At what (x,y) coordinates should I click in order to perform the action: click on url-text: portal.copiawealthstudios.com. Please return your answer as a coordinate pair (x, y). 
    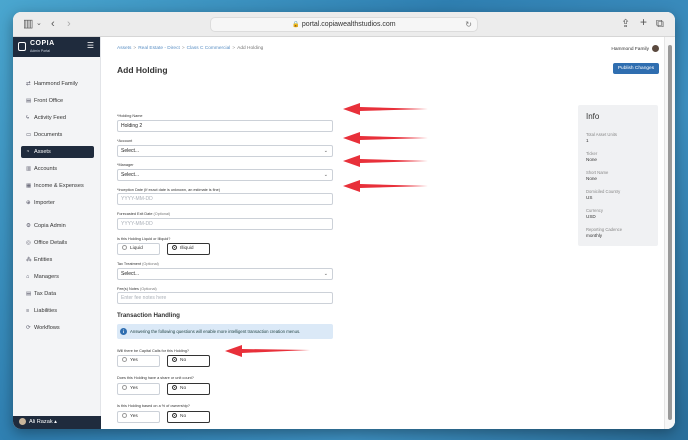
    Looking at the image, I should click on (348, 24).